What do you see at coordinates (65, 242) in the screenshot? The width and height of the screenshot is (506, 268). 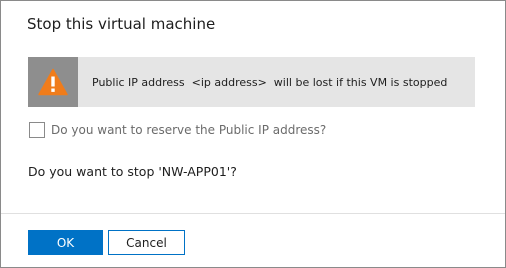 I see `ok-button: OK` at bounding box center [65, 242].